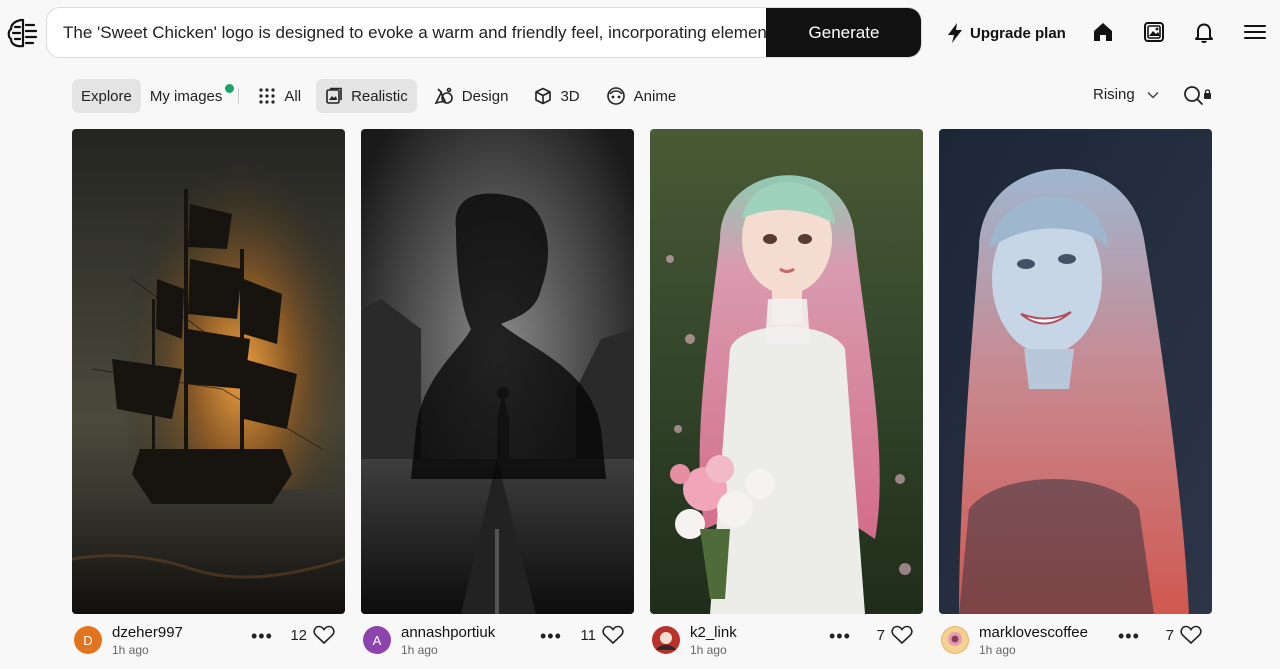  I want to click on prompt-bar: Generate, so click(484, 32).